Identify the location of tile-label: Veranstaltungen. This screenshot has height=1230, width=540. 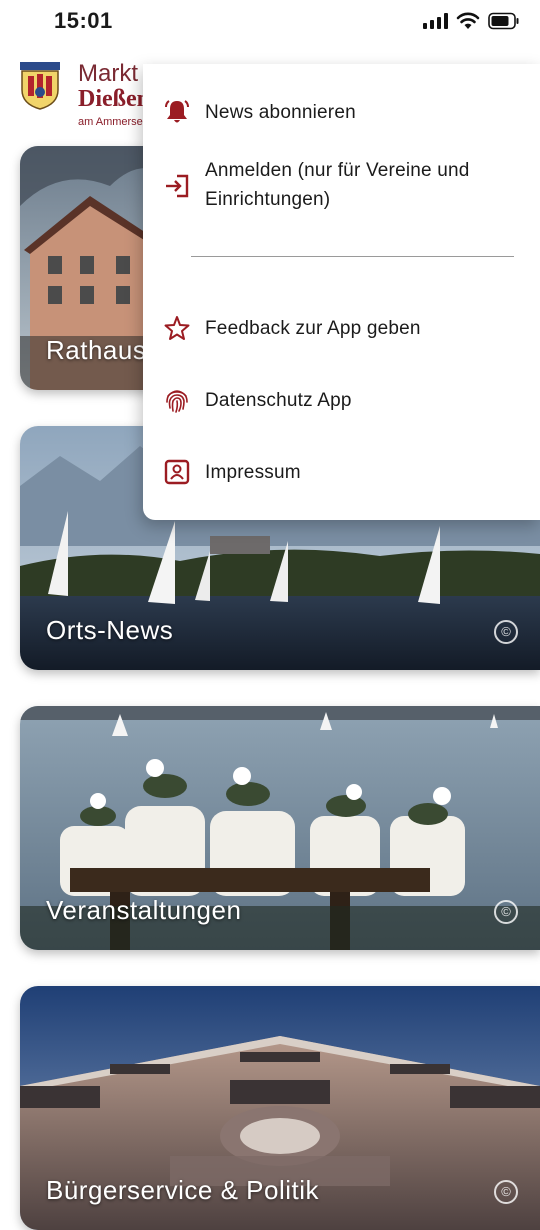
(144, 910).